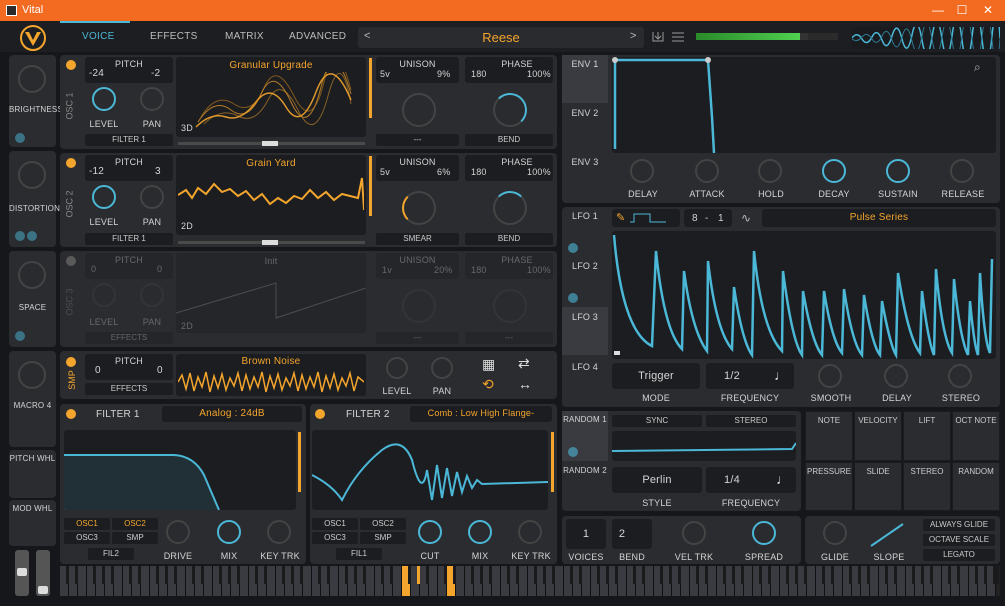  What do you see at coordinates (32, 79) in the screenshot?
I see `macro-1-knob` at bounding box center [32, 79].